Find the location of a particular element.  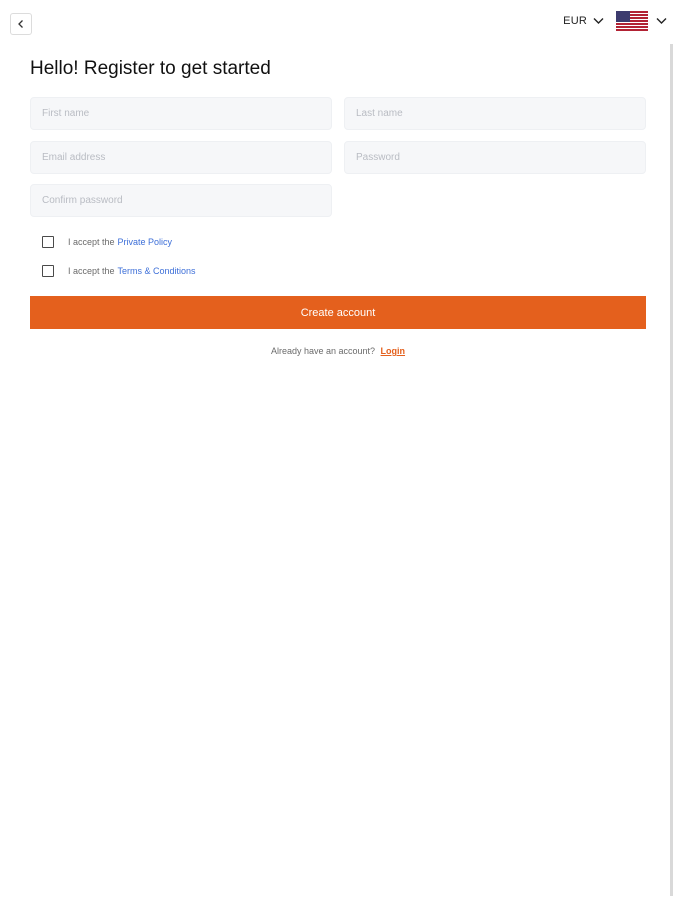

privacy-policy-link: Private Policy is located at coordinates (145, 242).